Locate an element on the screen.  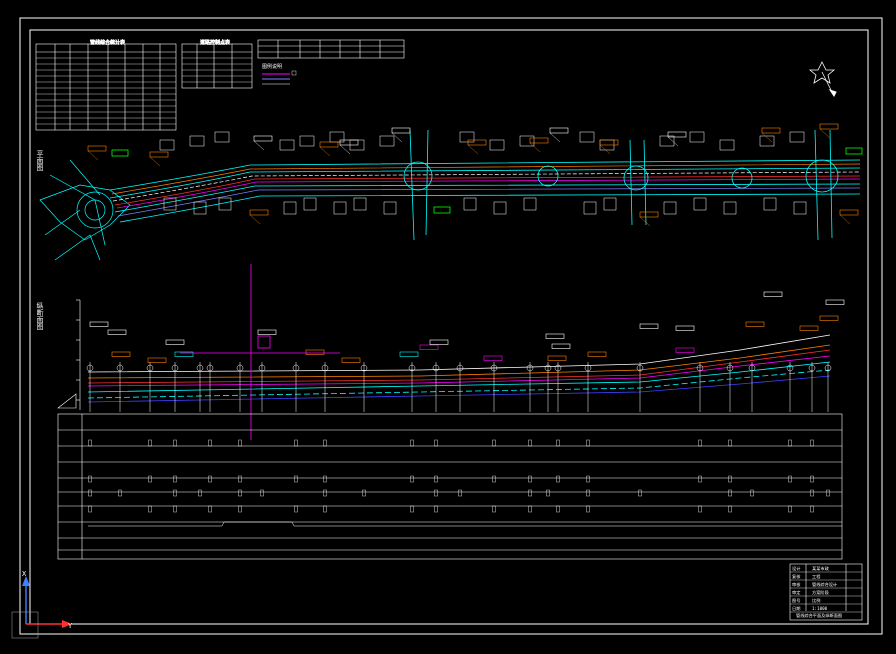
ucs-x-label: Y is located at coordinates (70, 626).